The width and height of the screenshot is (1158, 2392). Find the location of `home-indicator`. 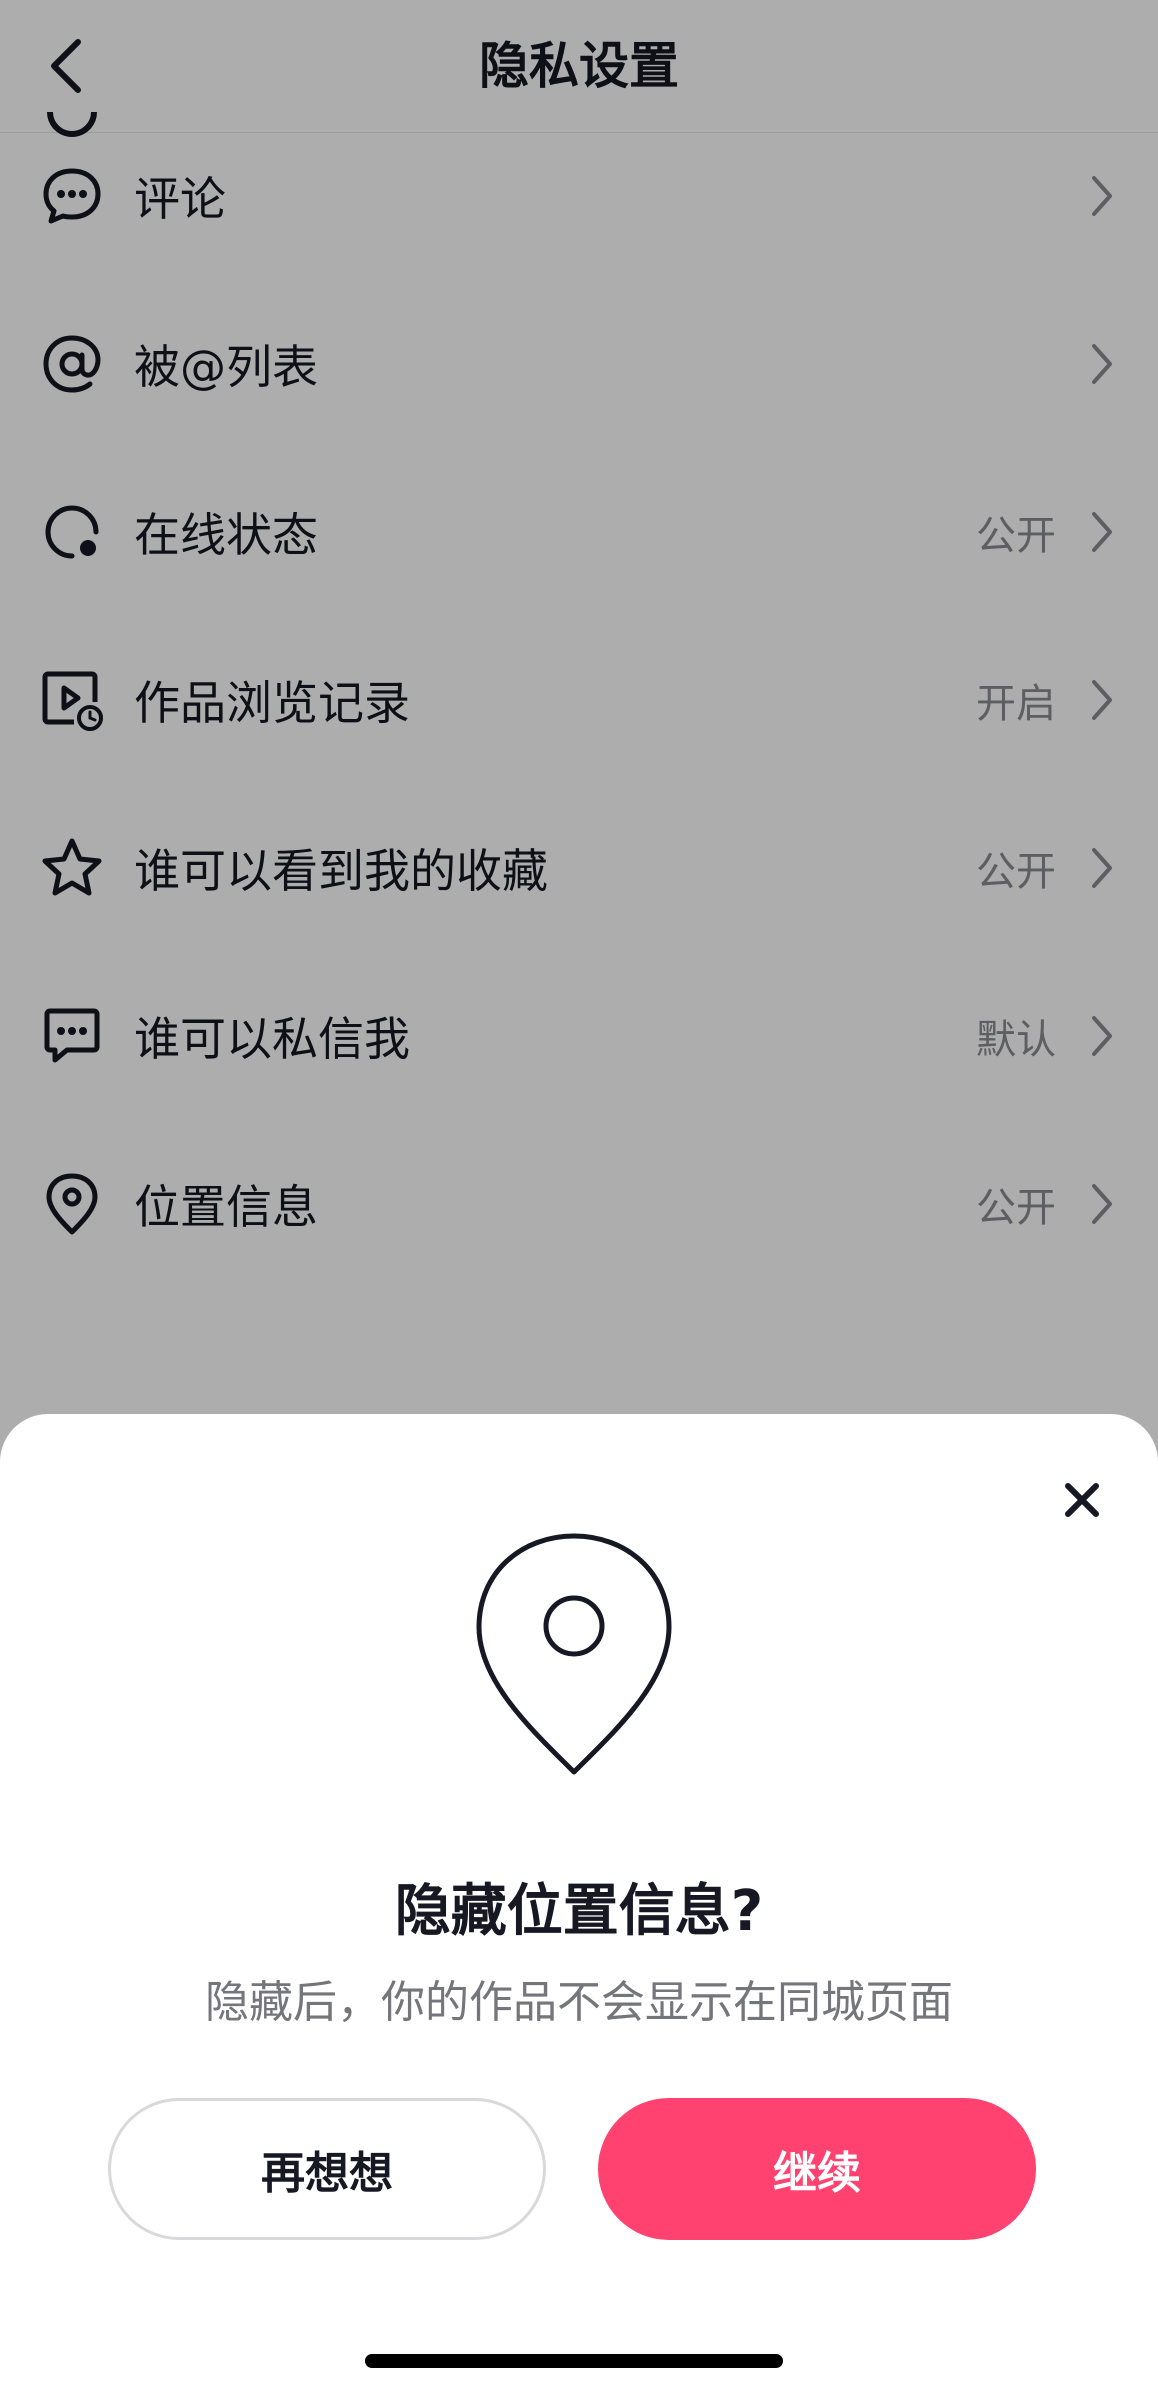

home-indicator is located at coordinates (574, 2361).